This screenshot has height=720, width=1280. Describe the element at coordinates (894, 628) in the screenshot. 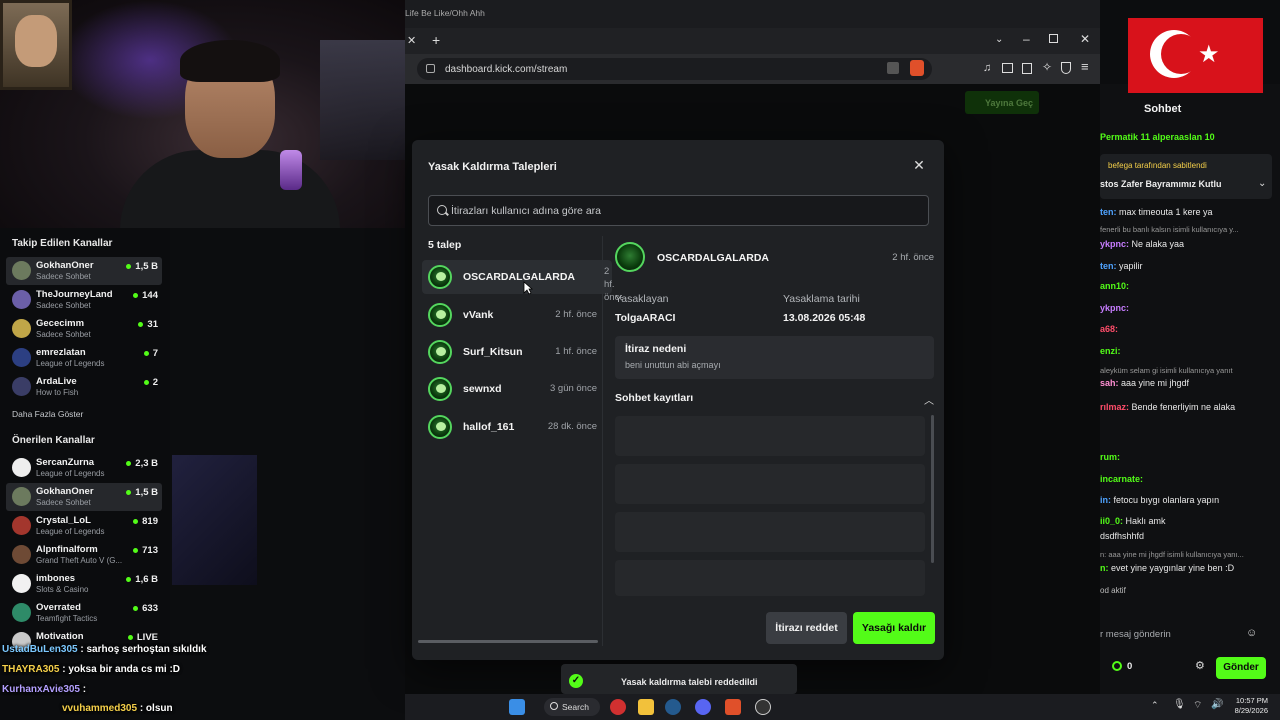

I see `unban-button: Yasağı kaldır` at that location.